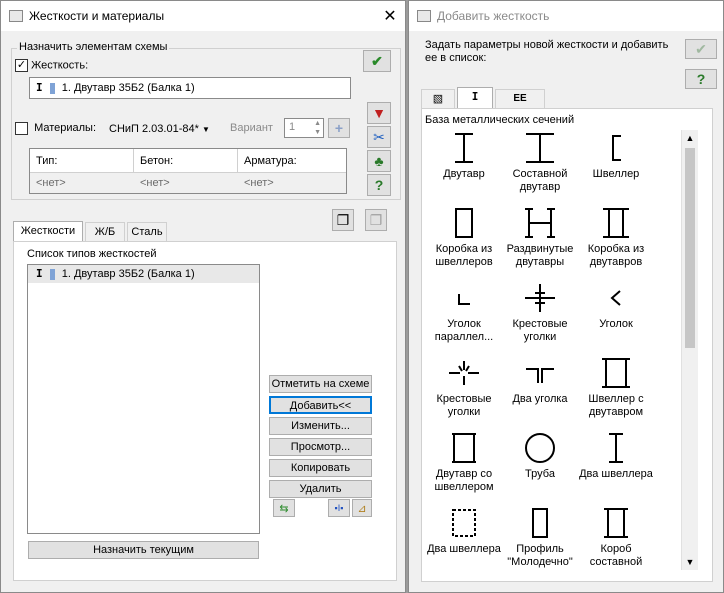 The image size is (724, 593). I want to click on norm-select: СНиП 2.03.01-84* ▼, so click(159, 129).